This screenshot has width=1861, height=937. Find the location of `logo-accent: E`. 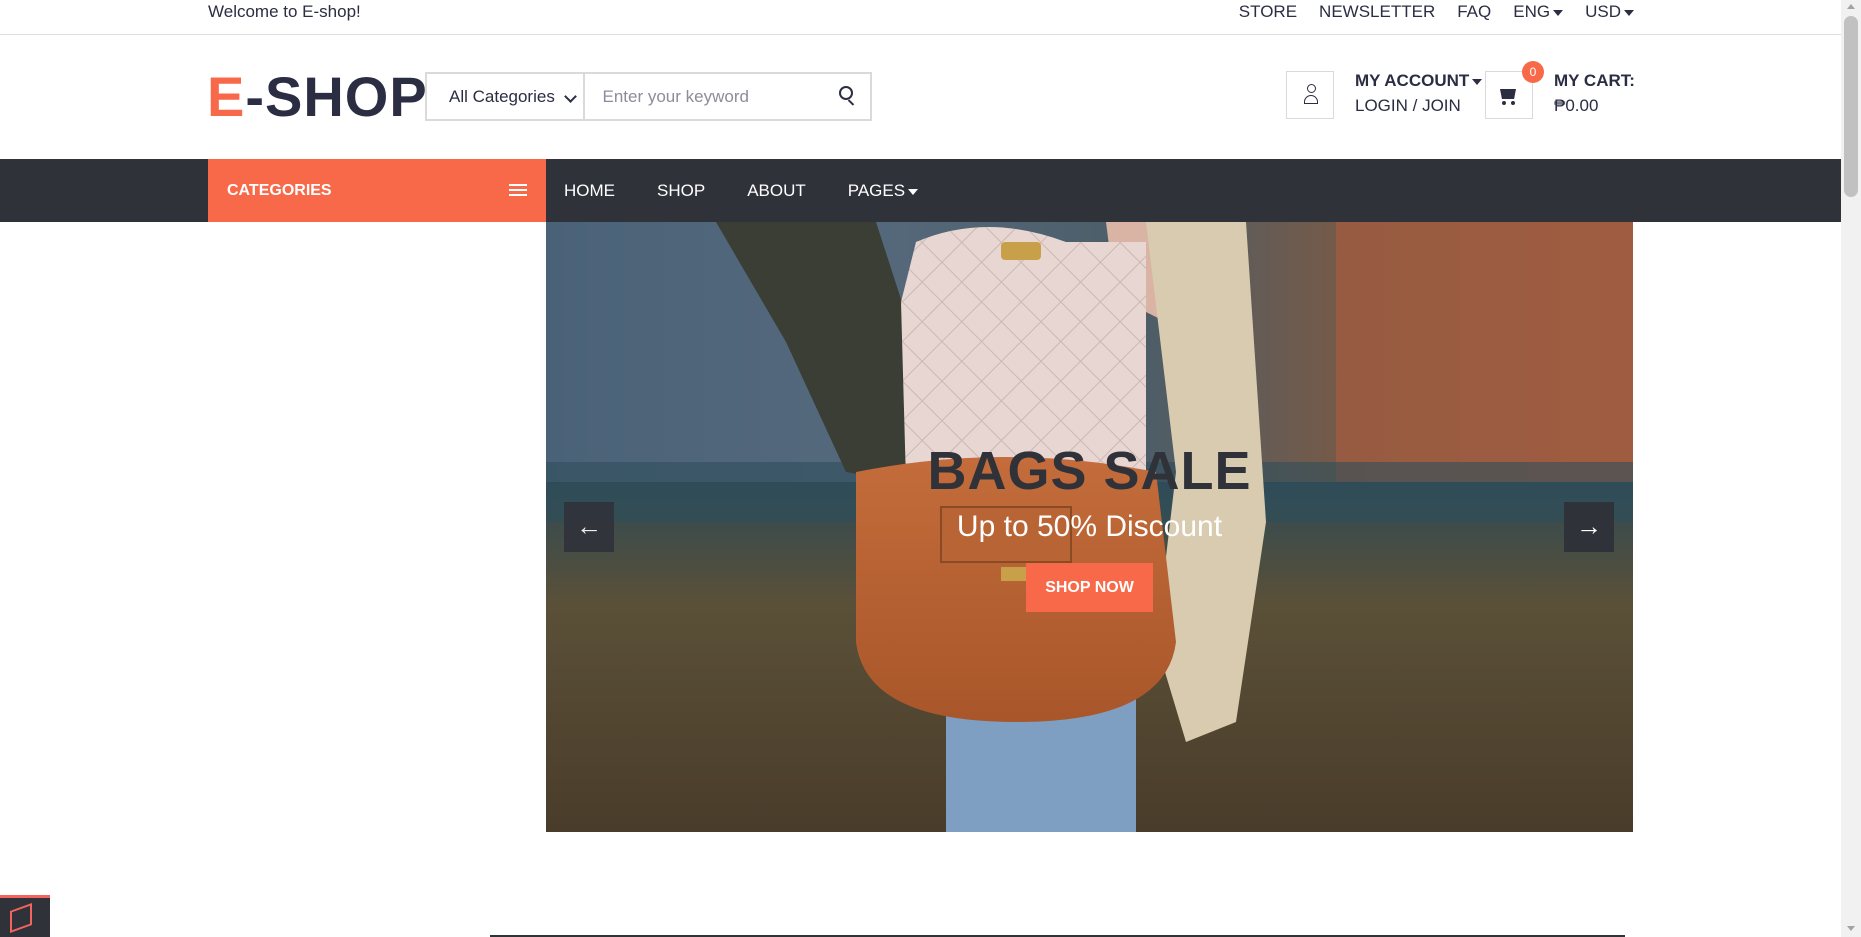

logo-accent: E is located at coordinates (226, 96).